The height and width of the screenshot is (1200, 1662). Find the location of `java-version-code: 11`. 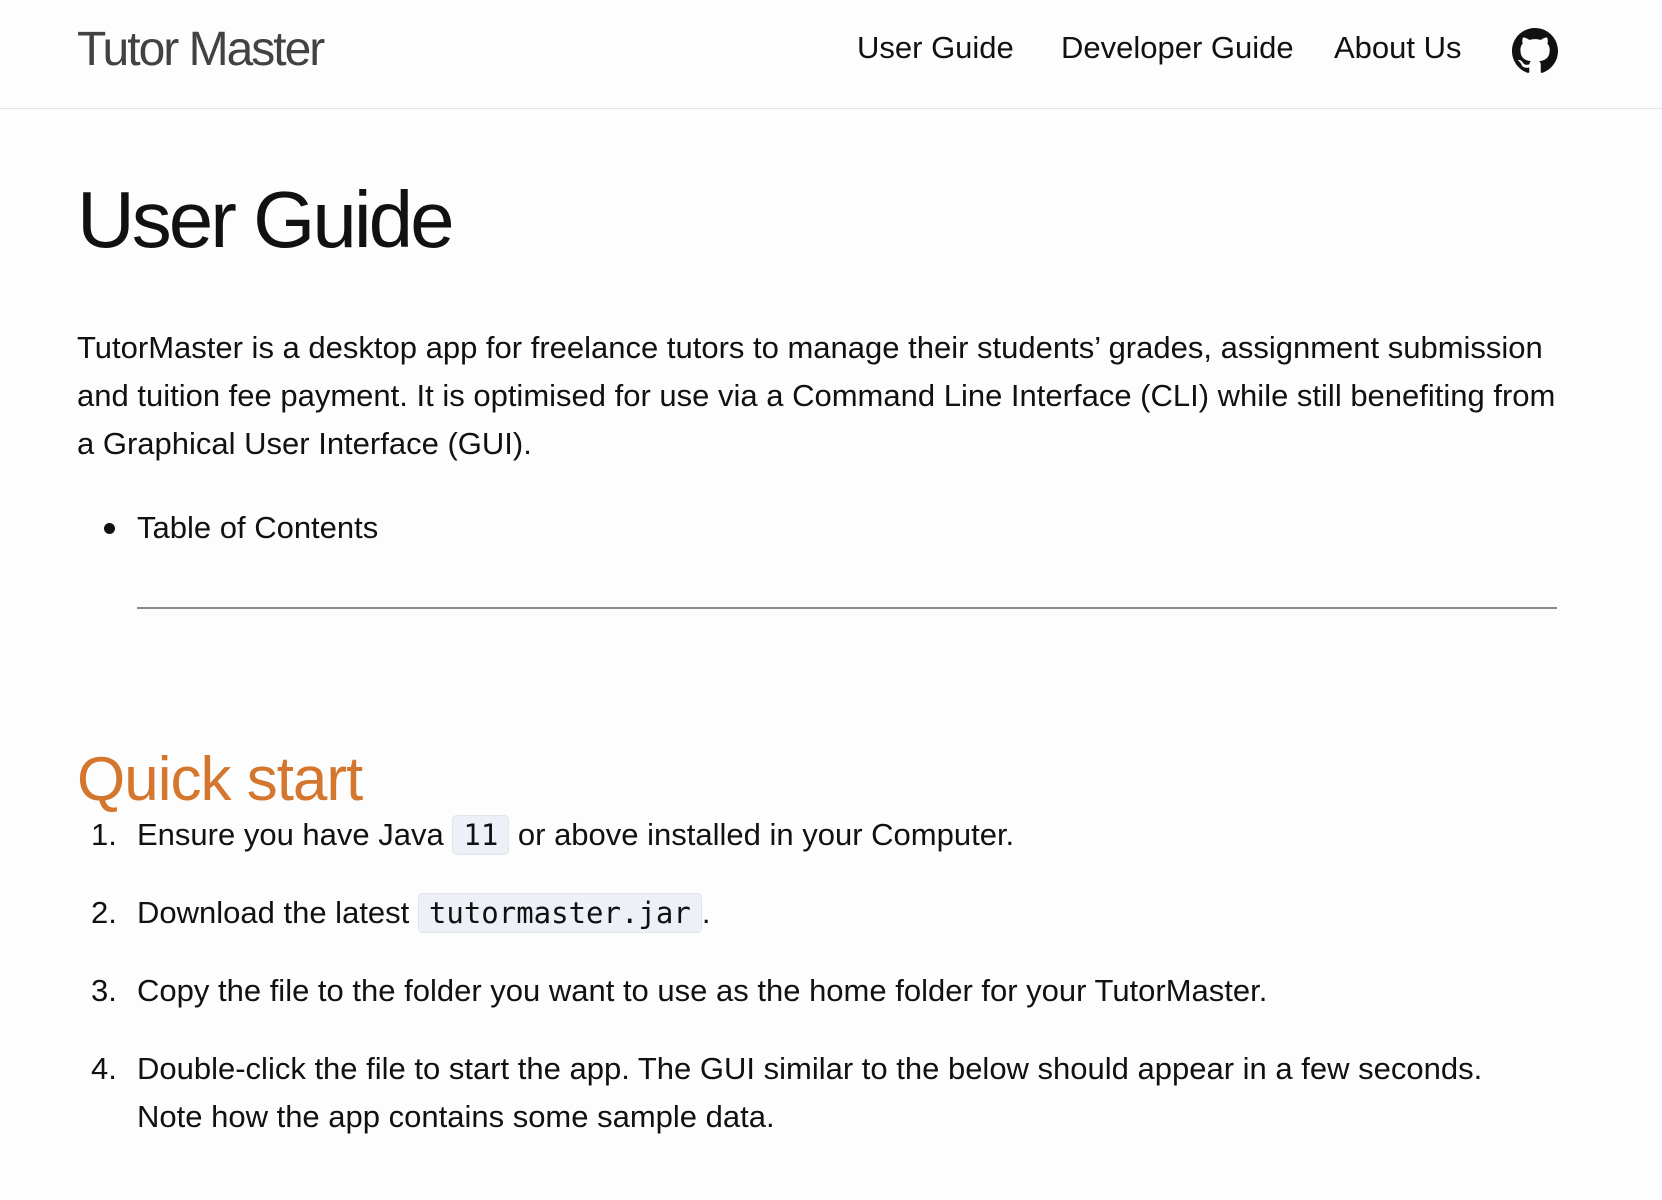

java-version-code: 11 is located at coordinates (481, 835).